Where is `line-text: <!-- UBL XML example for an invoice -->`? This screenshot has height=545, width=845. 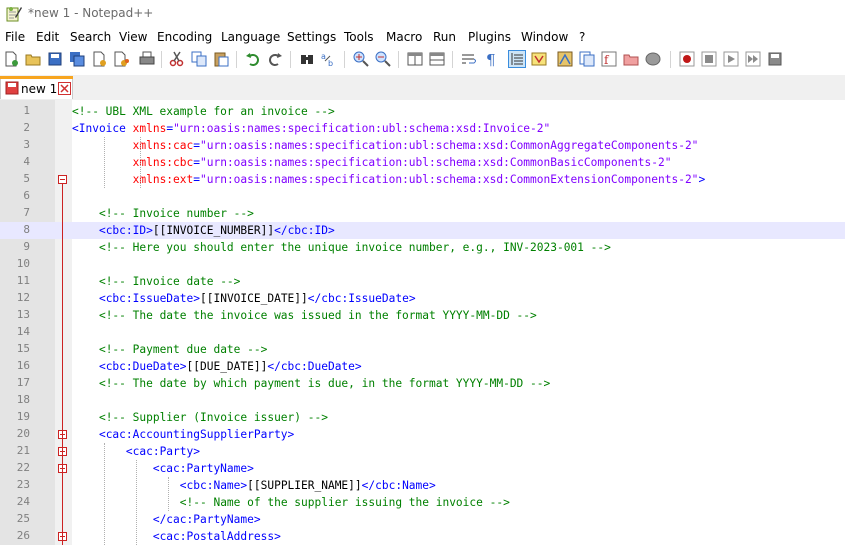
line-text: <!-- UBL XML example for an invoice --> is located at coordinates (203, 111).